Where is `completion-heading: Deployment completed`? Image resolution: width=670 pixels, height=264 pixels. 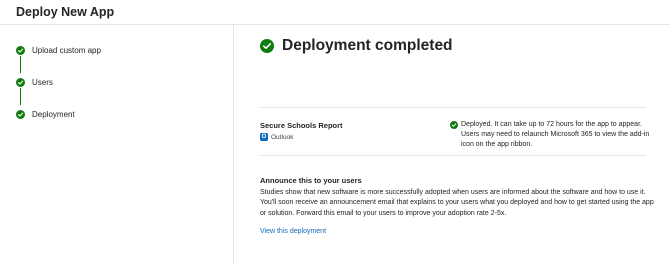
completion-heading: Deployment completed is located at coordinates (356, 46).